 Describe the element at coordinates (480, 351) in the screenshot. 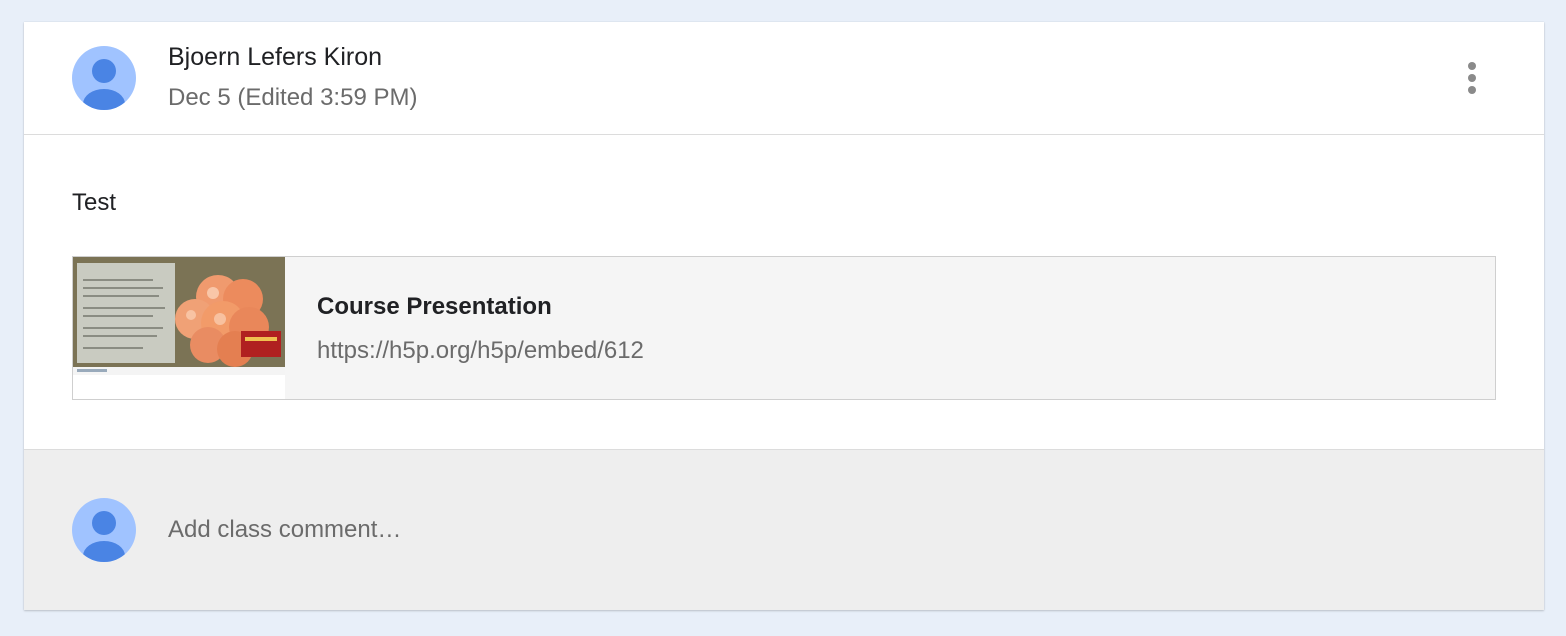

I see `attachment-url: https://h5p.org/h5p/embed/612` at that location.